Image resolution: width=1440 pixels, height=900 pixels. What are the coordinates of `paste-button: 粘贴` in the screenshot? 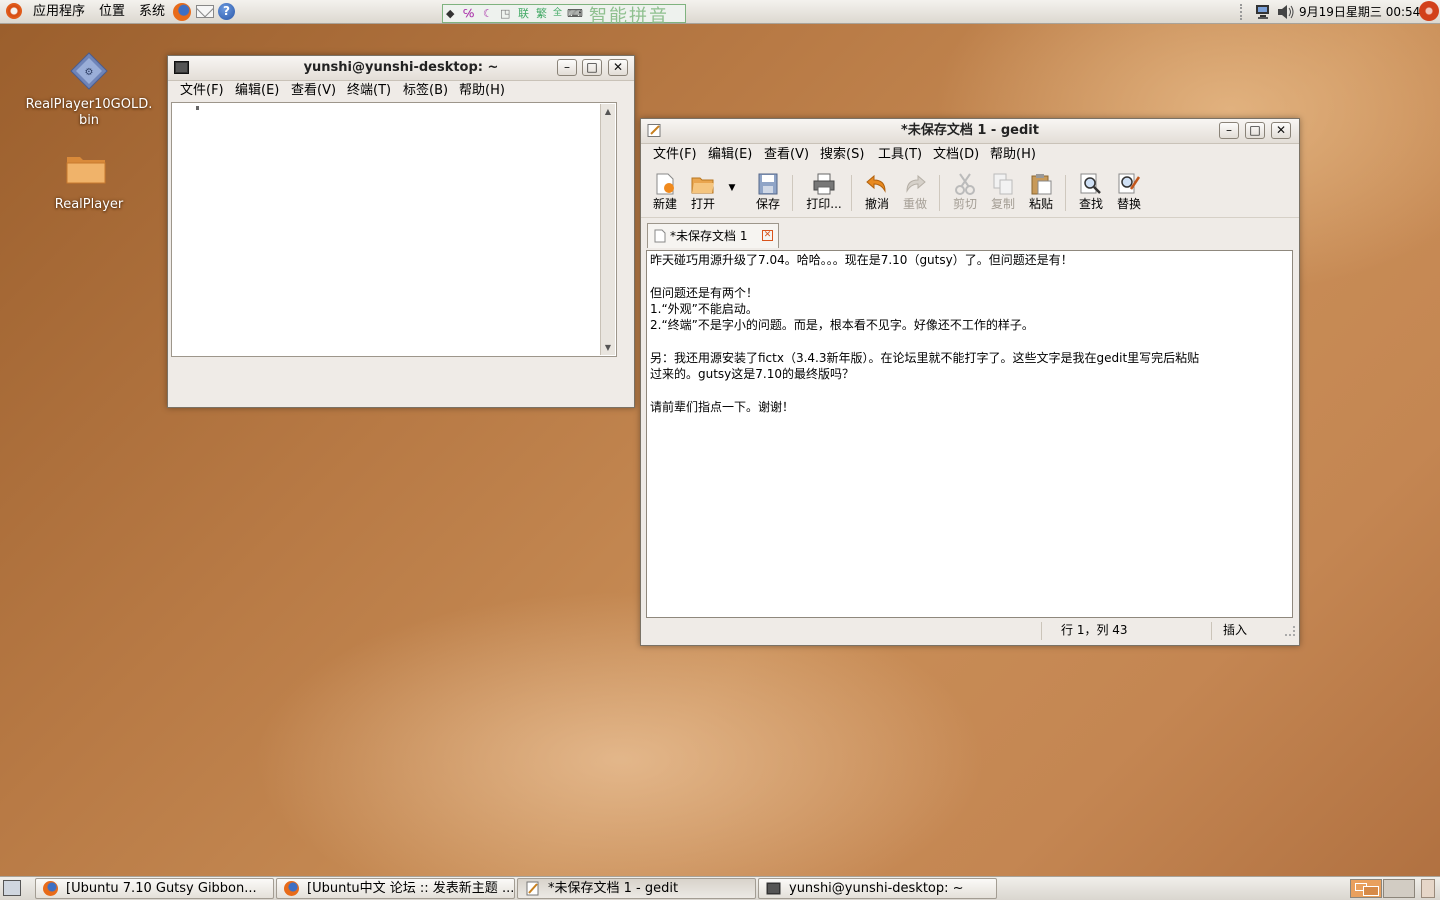 It's located at (1041, 191).